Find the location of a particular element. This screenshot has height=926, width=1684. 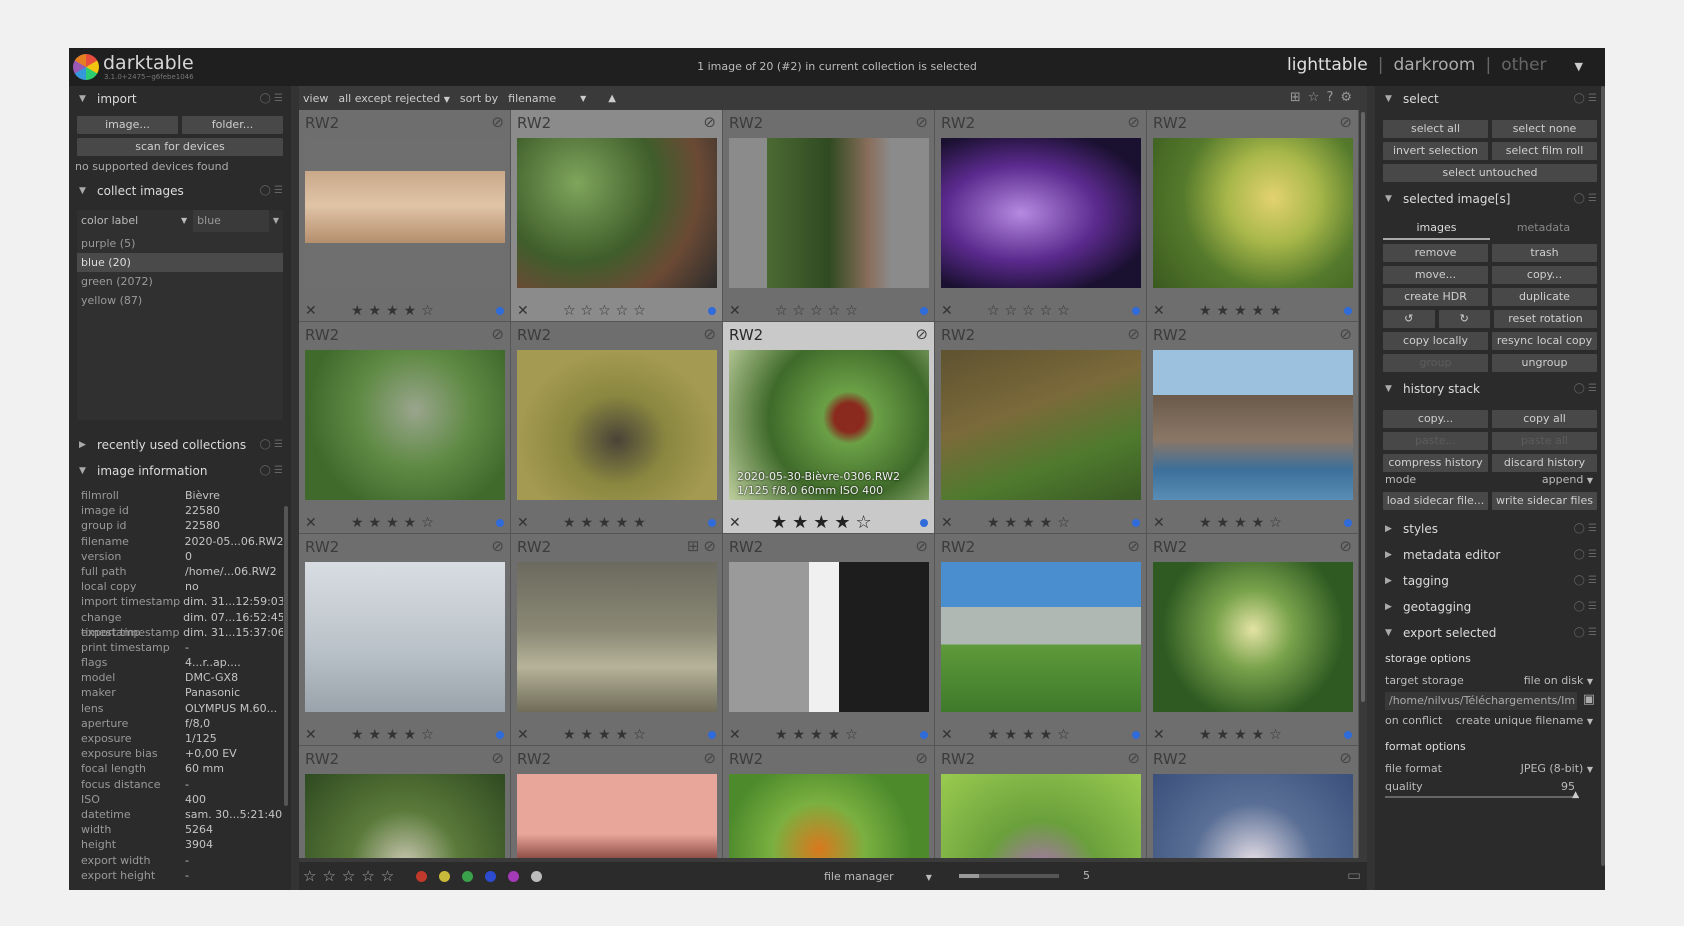

sort-dropdown: filename is located at coordinates (539, 98).